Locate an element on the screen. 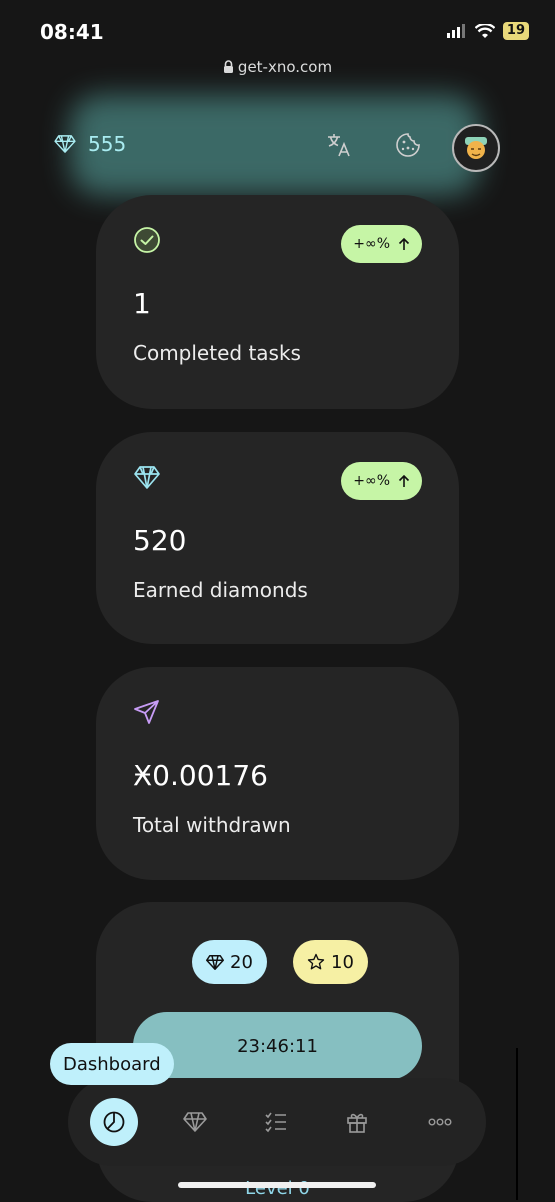 The image size is (555, 1202). nav-diamonds is located at coordinates (195, 1122).